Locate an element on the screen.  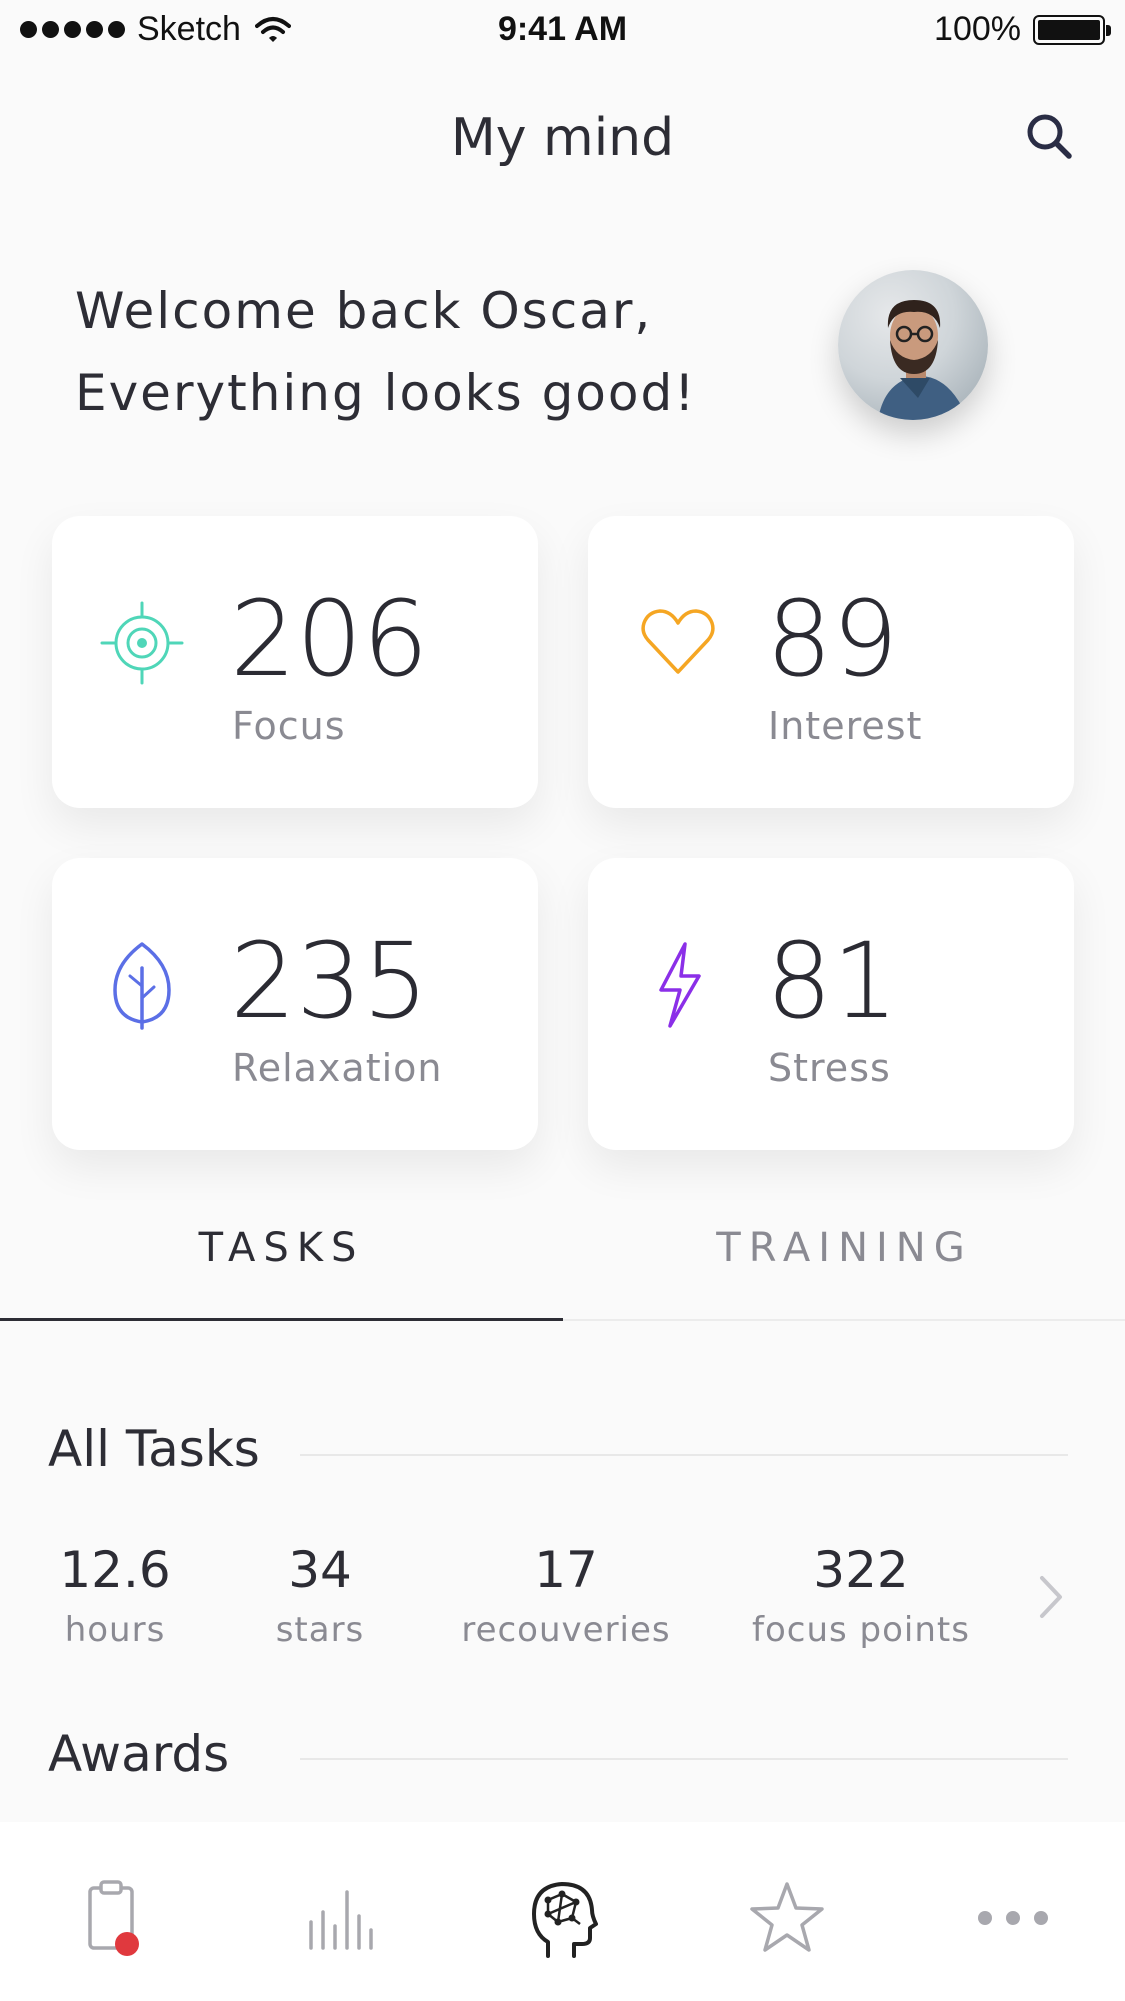
battery-percent: 100% is located at coordinates (977, 29).